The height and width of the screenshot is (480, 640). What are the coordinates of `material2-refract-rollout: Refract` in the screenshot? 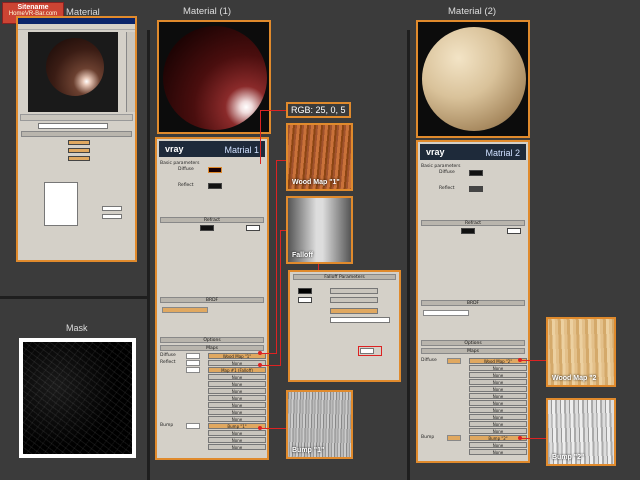 It's located at (473, 223).